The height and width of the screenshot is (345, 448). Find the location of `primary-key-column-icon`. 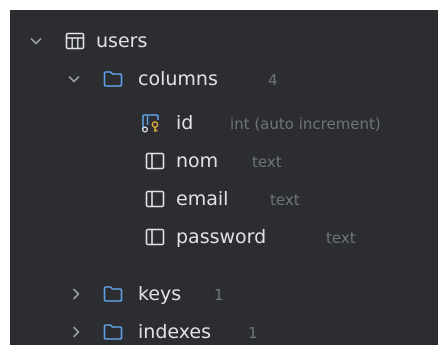

primary-key-column-icon is located at coordinates (150, 123).